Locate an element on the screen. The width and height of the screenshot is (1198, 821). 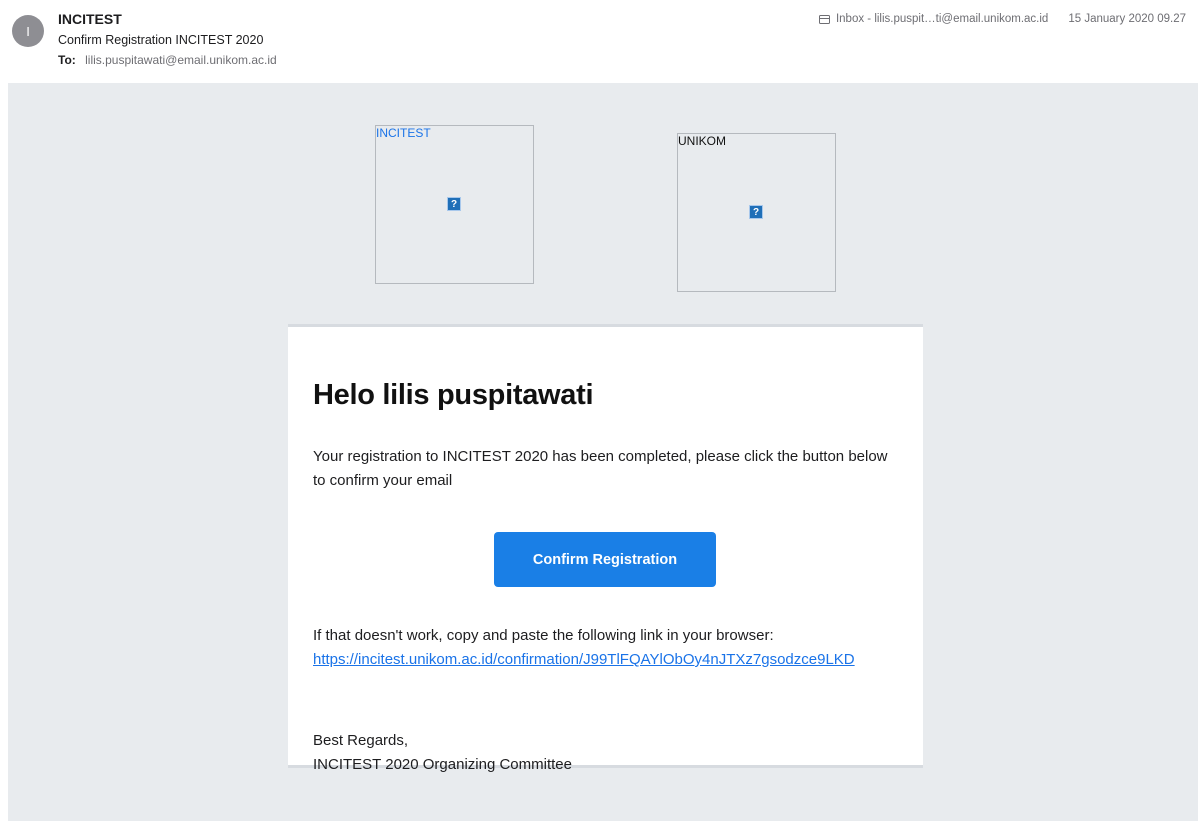
message-subject: Confirm Registration INCITEST 2020 is located at coordinates (161, 40).